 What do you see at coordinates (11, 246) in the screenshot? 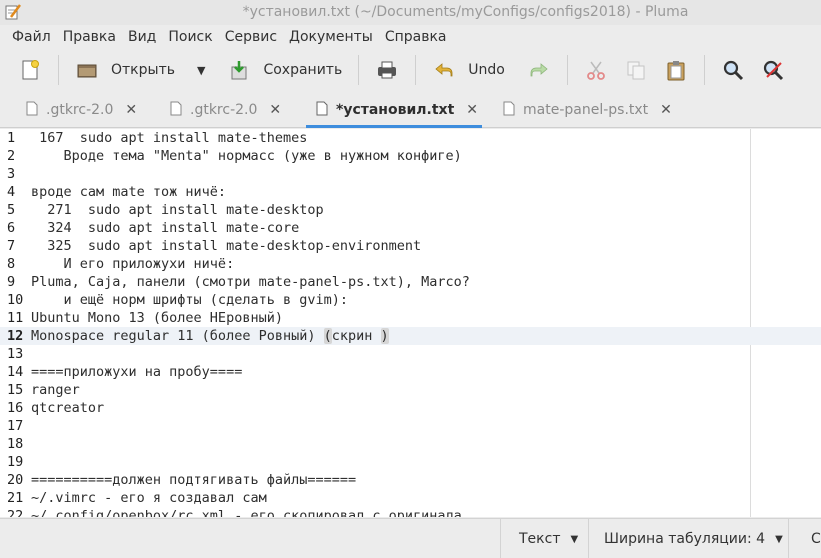
I see `line-number: 7` at bounding box center [11, 246].